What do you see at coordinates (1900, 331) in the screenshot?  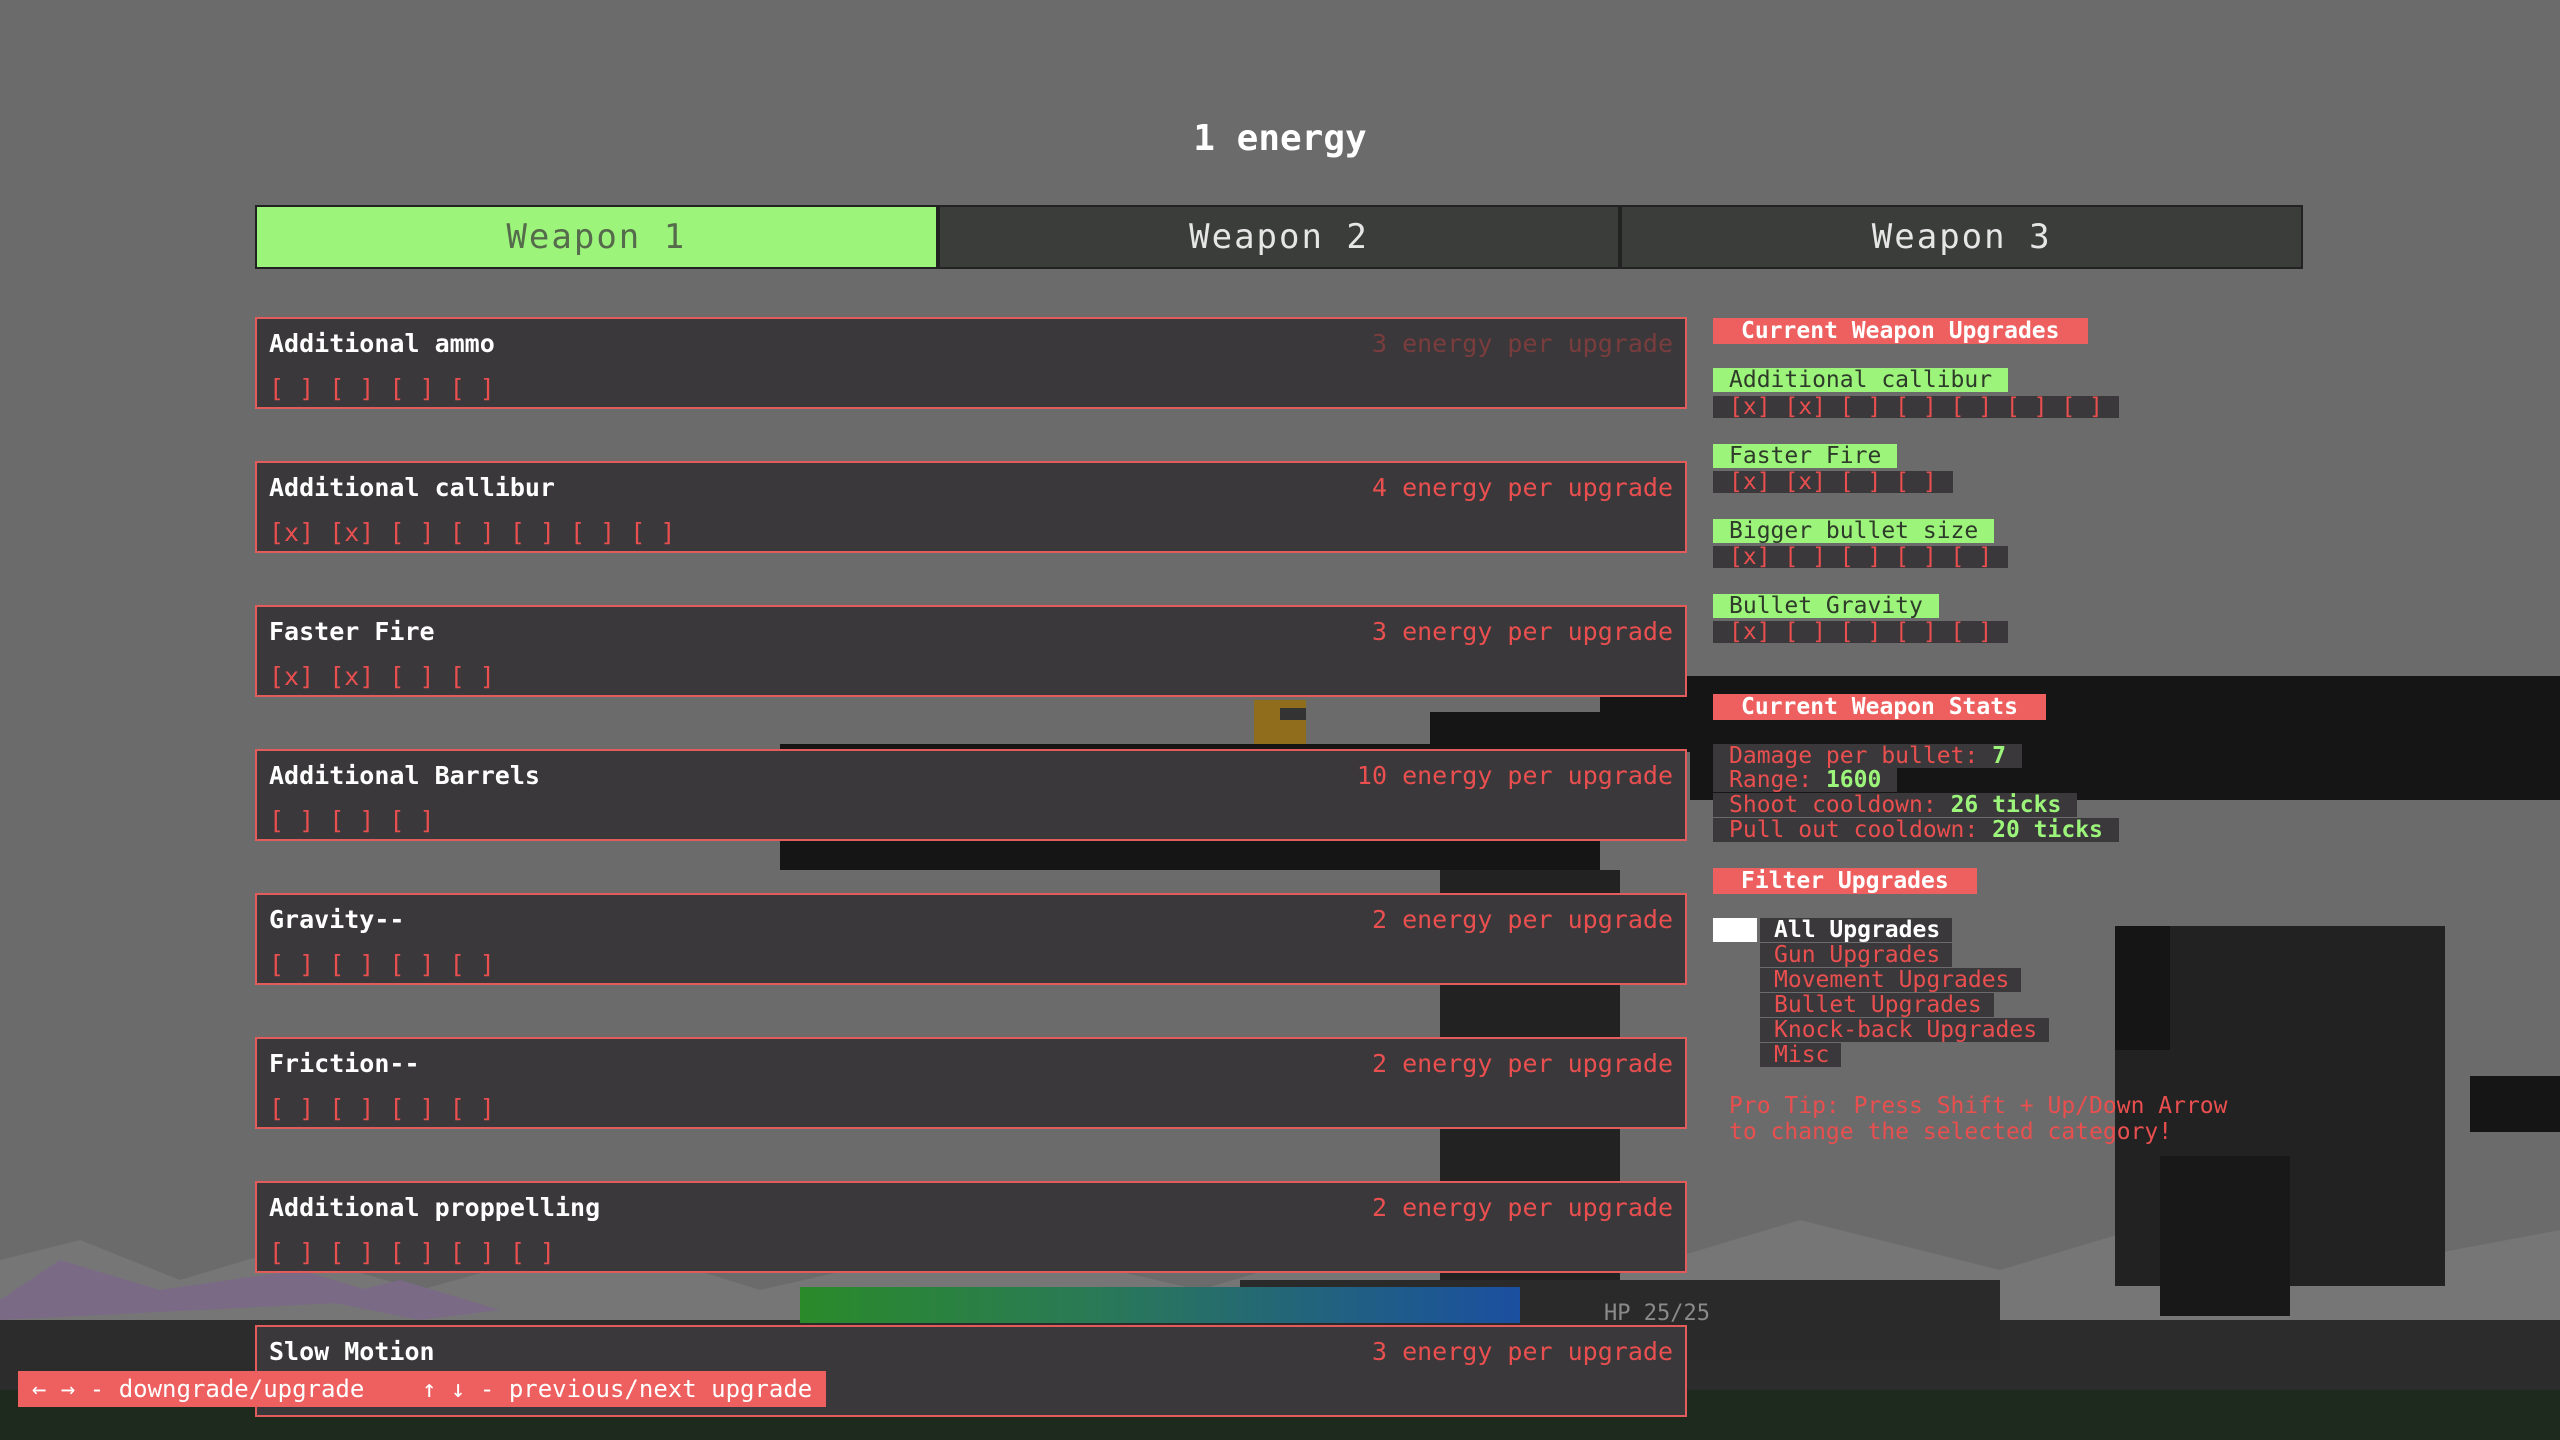 I see `current-upgrades-header: Current Weapon Upgrades` at bounding box center [1900, 331].